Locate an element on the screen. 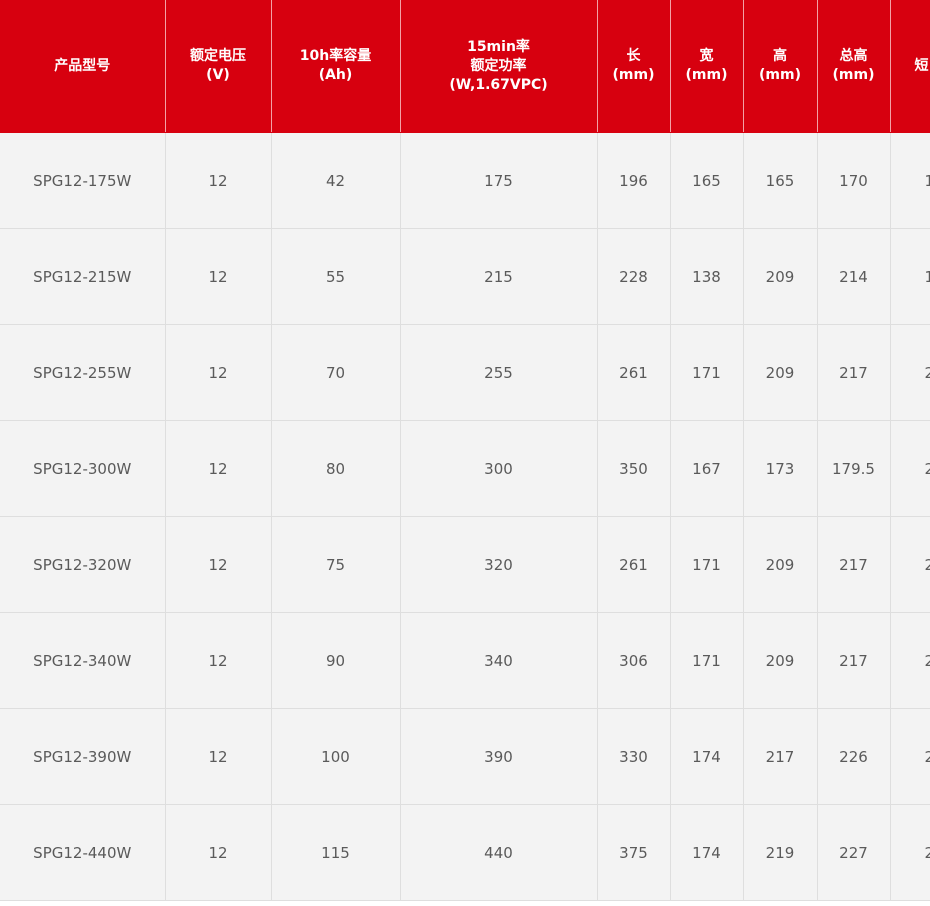  header-rated-voltage: 额定电压 (V) is located at coordinates (218, 66).